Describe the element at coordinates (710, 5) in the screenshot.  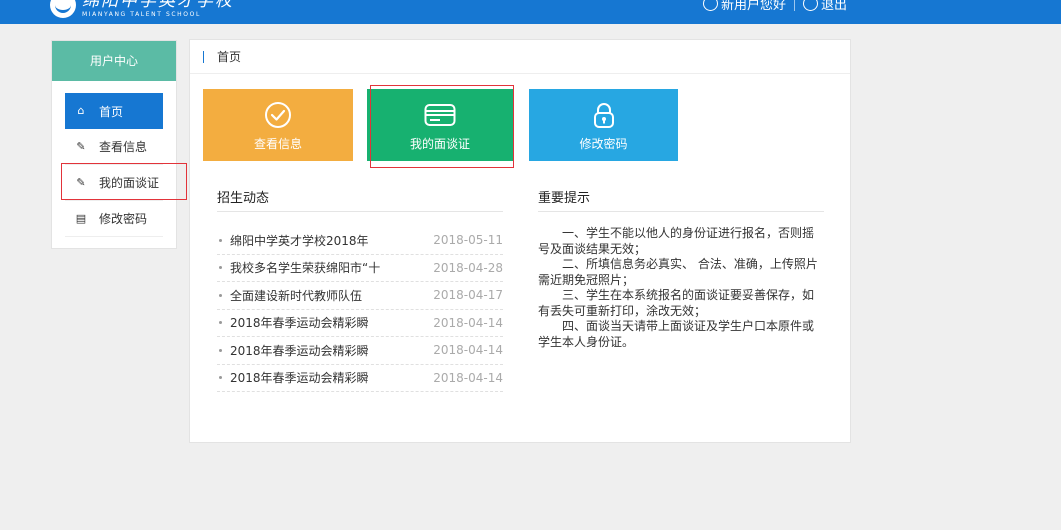
I see `user-icon` at that location.